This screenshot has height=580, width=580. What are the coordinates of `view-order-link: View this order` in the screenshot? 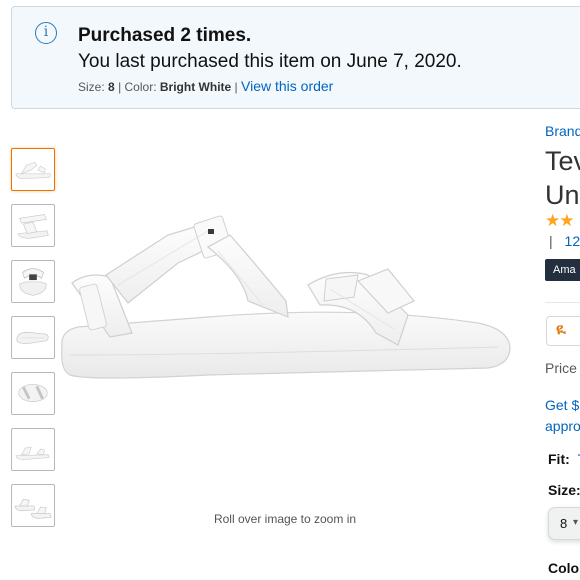 It's located at (287, 86).